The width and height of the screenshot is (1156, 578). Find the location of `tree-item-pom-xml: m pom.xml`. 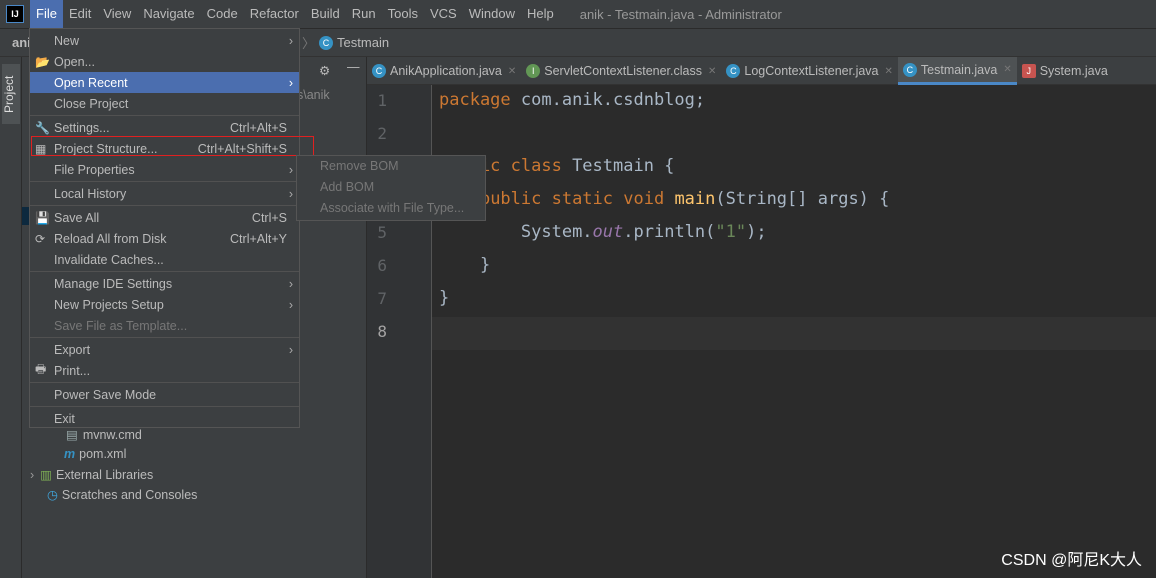

tree-item-pom-xml: m pom.xml is located at coordinates (95, 454).